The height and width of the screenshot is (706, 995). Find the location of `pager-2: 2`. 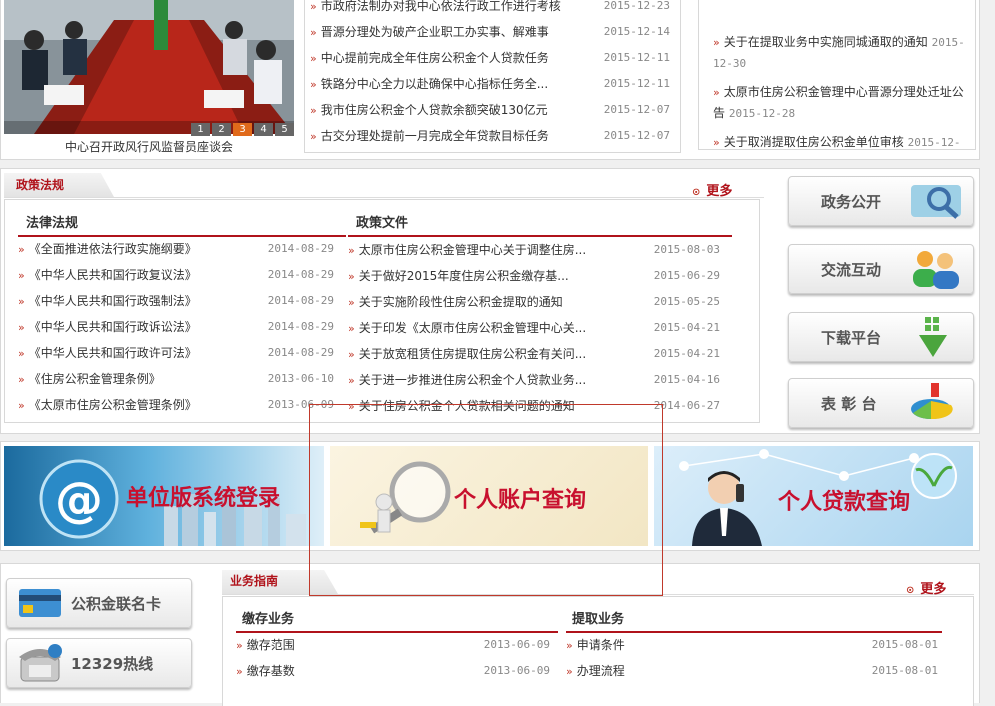

pager-2: 2 is located at coordinates (221, 129).